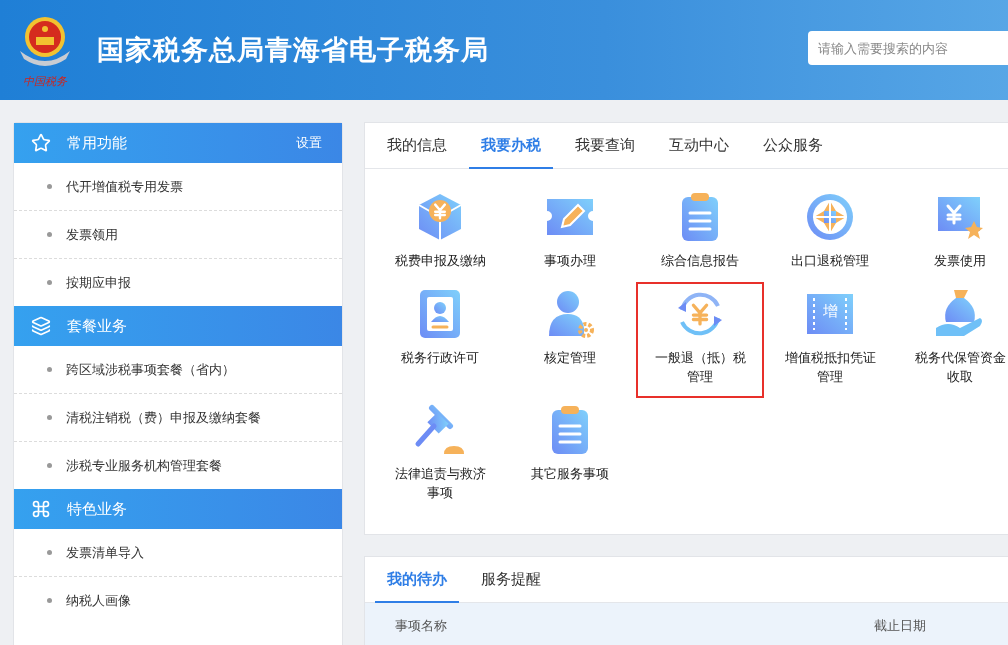 The image size is (1008, 645). Describe the element at coordinates (98, 282) in the screenshot. I see `sidebar-item: 按期应申报` at that location.